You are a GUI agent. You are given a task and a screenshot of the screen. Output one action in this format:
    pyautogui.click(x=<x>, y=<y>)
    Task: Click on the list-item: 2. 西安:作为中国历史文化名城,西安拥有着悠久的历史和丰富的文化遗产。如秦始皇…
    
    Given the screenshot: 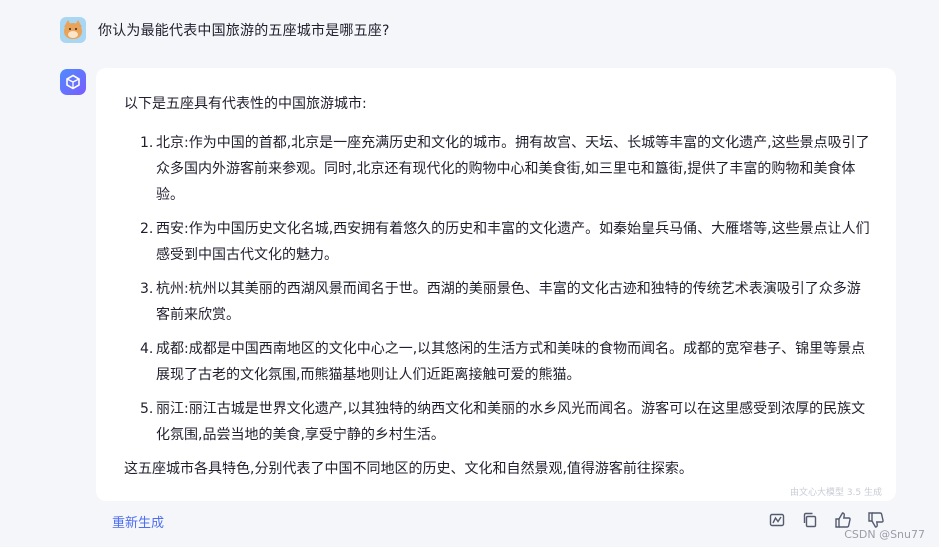 What is the action you would take?
    pyautogui.click(x=505, y=242)
    